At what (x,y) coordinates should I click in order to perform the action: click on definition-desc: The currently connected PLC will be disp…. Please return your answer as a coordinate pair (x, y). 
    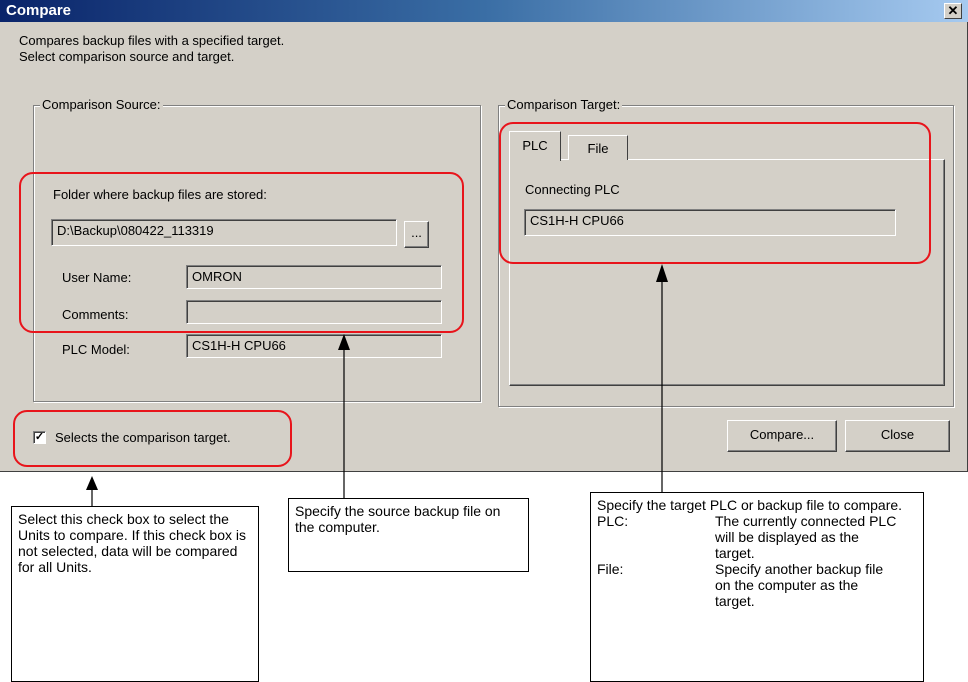
    Looking at the image, I should click on (806, 537).